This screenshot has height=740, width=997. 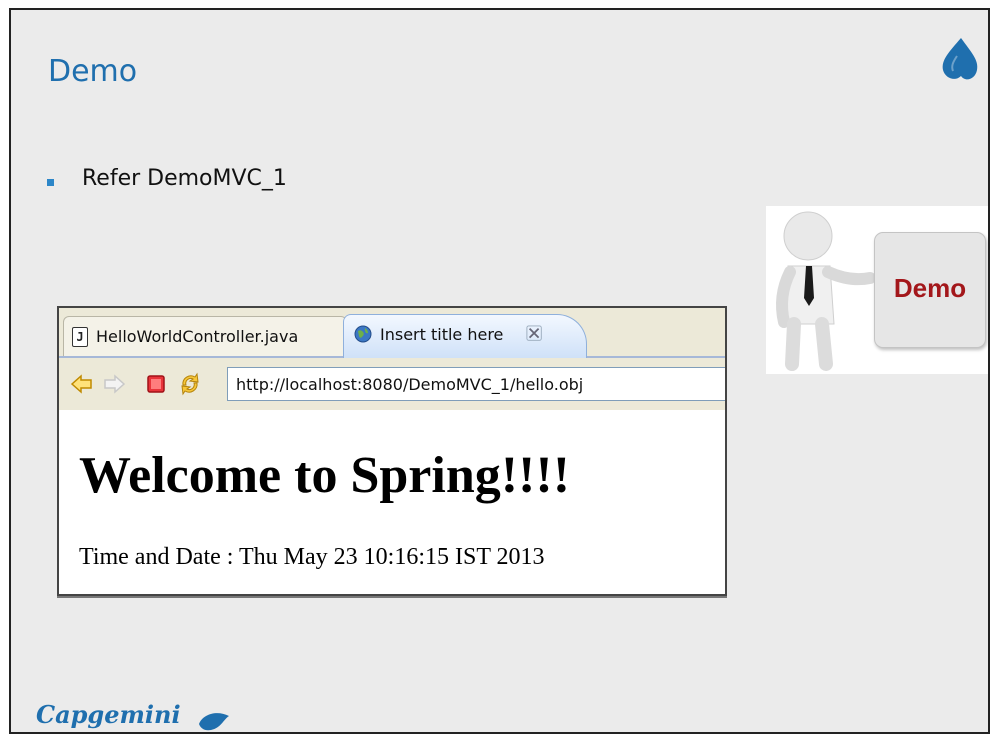 I want to click on tab-insert-title-here: Insert title here, so click(x=465, y=336).